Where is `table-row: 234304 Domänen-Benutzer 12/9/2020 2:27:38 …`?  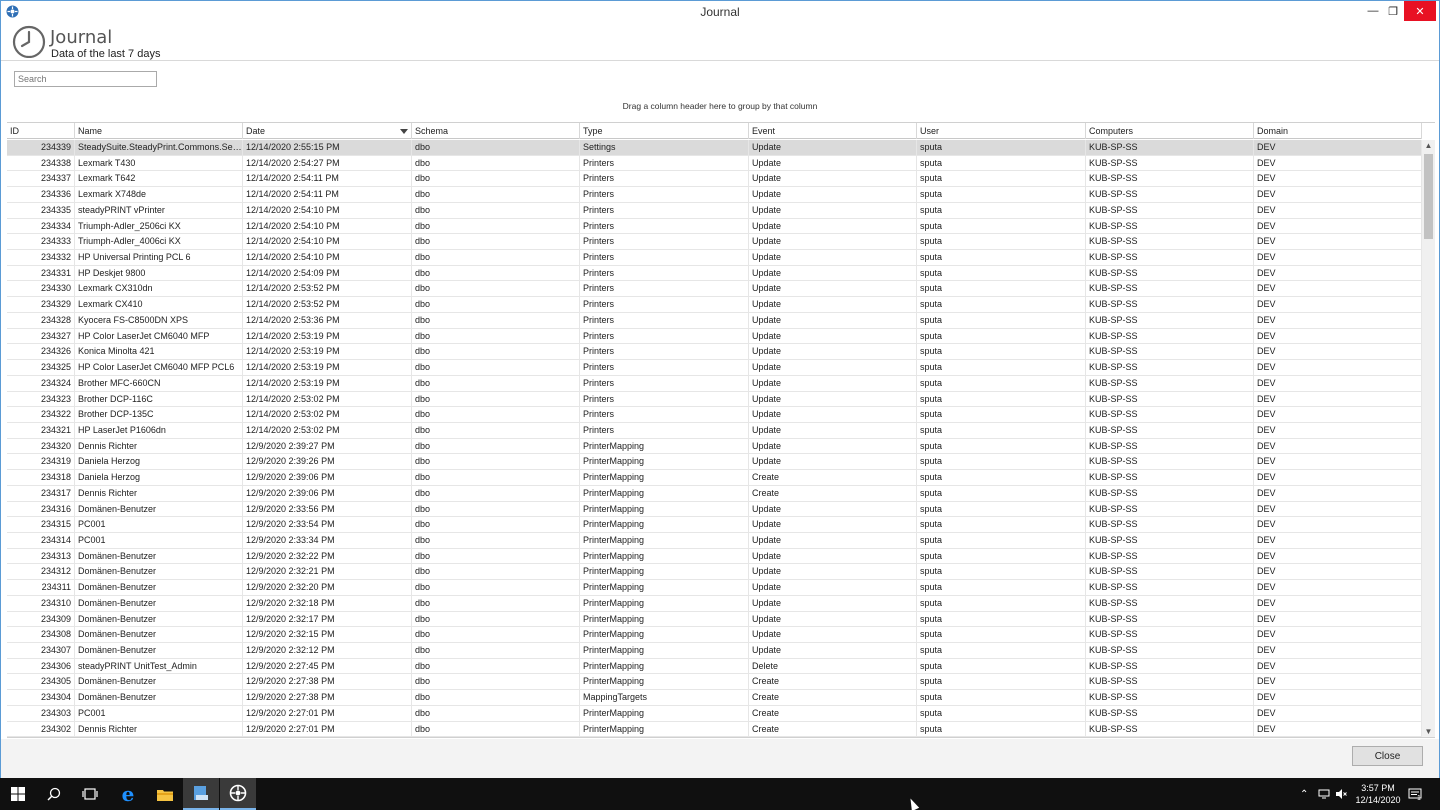 table-row: 234304 Domänen-Benutzer 12/9/2020 2:27:38 … is located at coordinates (714, 698).